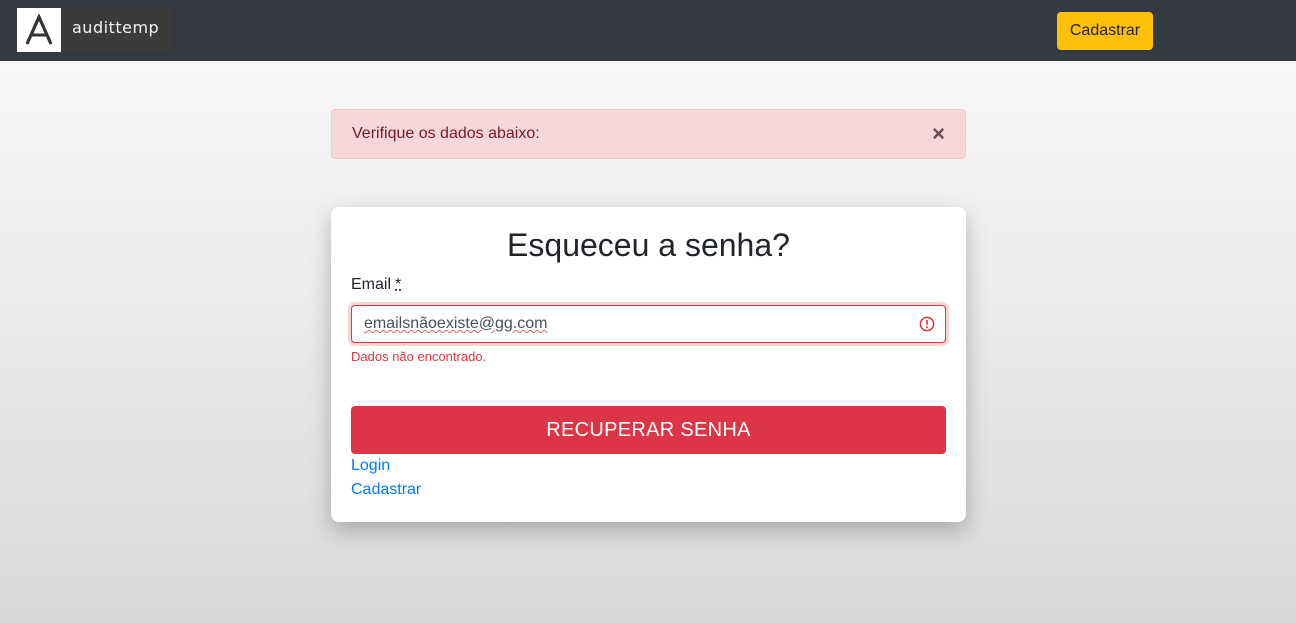 The height and width of the screenshot is (623, 1296). Describe the element at coordinates (648, 30) in the screenshot. I see `top-navbar: audittemp Cadastrar` at that location.